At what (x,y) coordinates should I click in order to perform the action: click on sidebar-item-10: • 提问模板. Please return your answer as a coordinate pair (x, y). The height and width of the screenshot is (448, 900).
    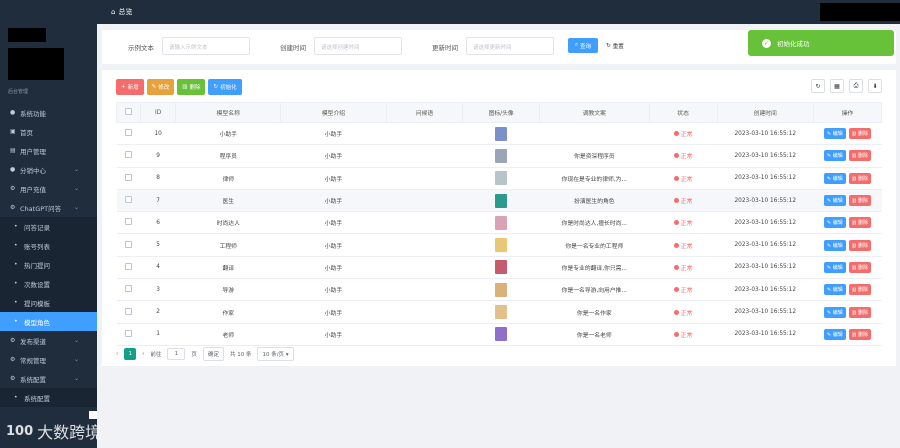
    Looking at the image, I should click on (48, 302).